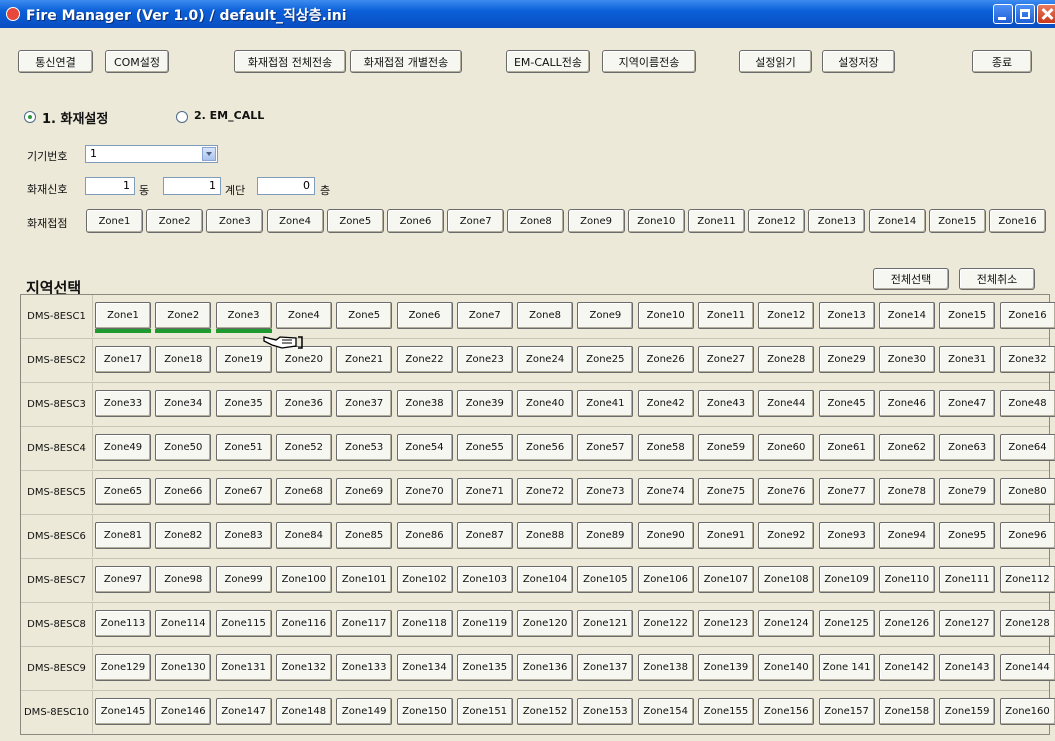  What do you see at coordinates (665, 315) in the screenshot?
I see `zone-button: Zone10` at bounding box center [665, 315].